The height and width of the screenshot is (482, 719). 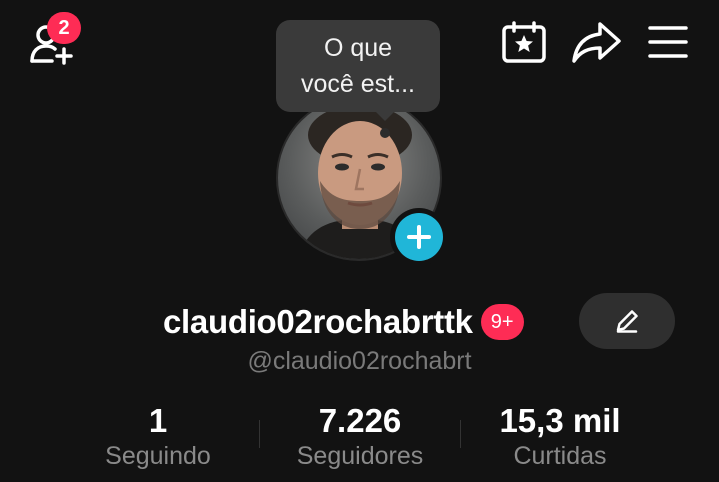 What do you see at coordinates (385, 133) in the screenshot?
I see `tooltip-dot` at bounding box center [385, 133].